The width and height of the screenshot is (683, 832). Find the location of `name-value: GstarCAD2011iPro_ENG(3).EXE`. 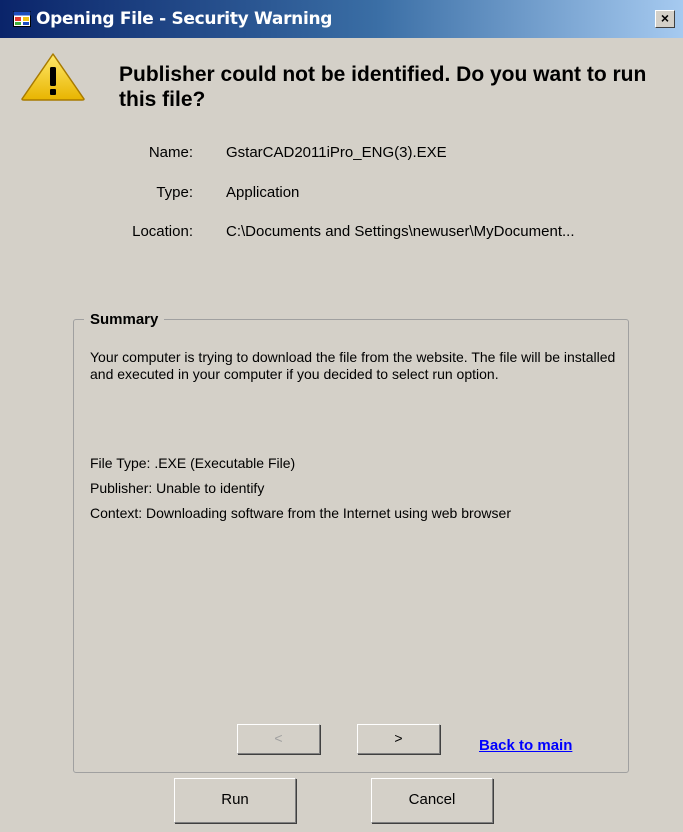

name-value: GstarCAD2011iPro_ENG(3).EXE is located at coordinates (336, 152).